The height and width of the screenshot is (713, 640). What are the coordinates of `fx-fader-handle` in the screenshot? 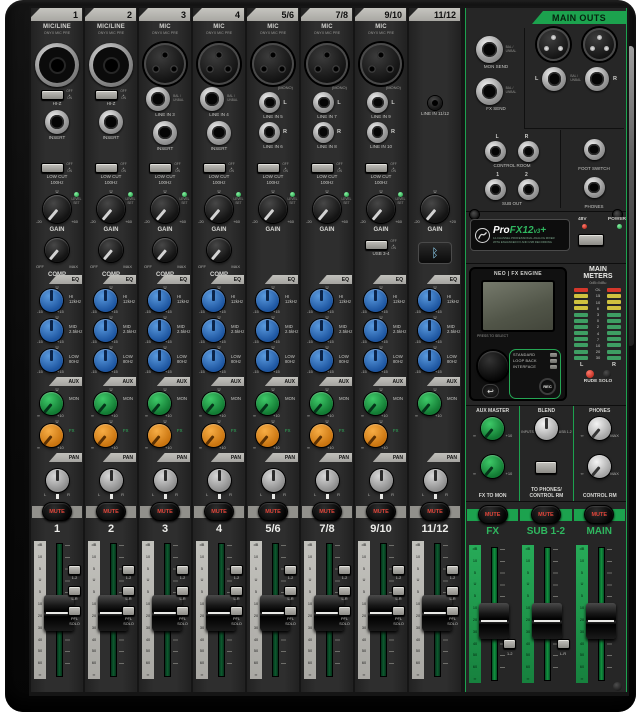 It's located at (494, 621).